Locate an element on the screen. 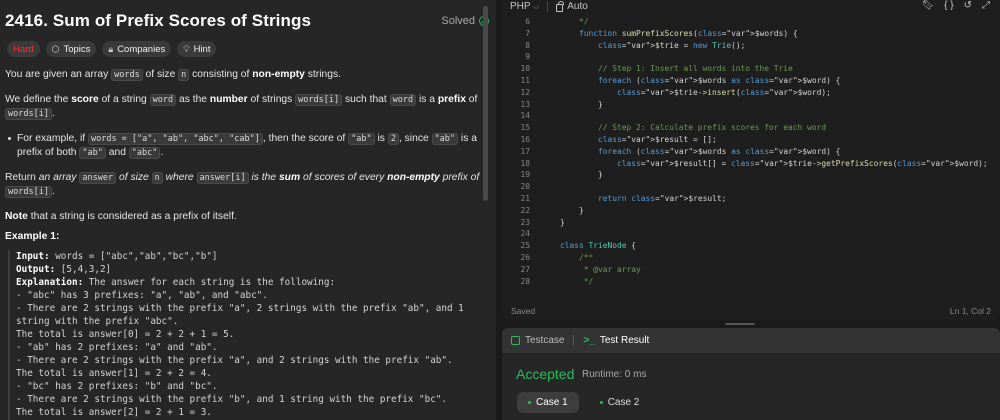 Image resolution: width=1000 pixels, height=420 pixels. code-line: 9 is located at coordinates (751, 57).